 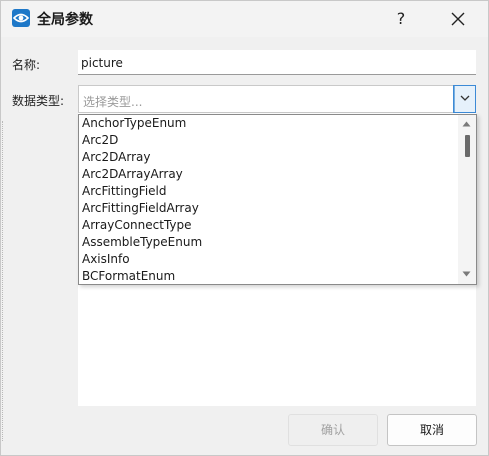 What do you see at coordinates (277, 62) in the screenshot?
I see `name-input: picture` at bounding box center [277, 62].